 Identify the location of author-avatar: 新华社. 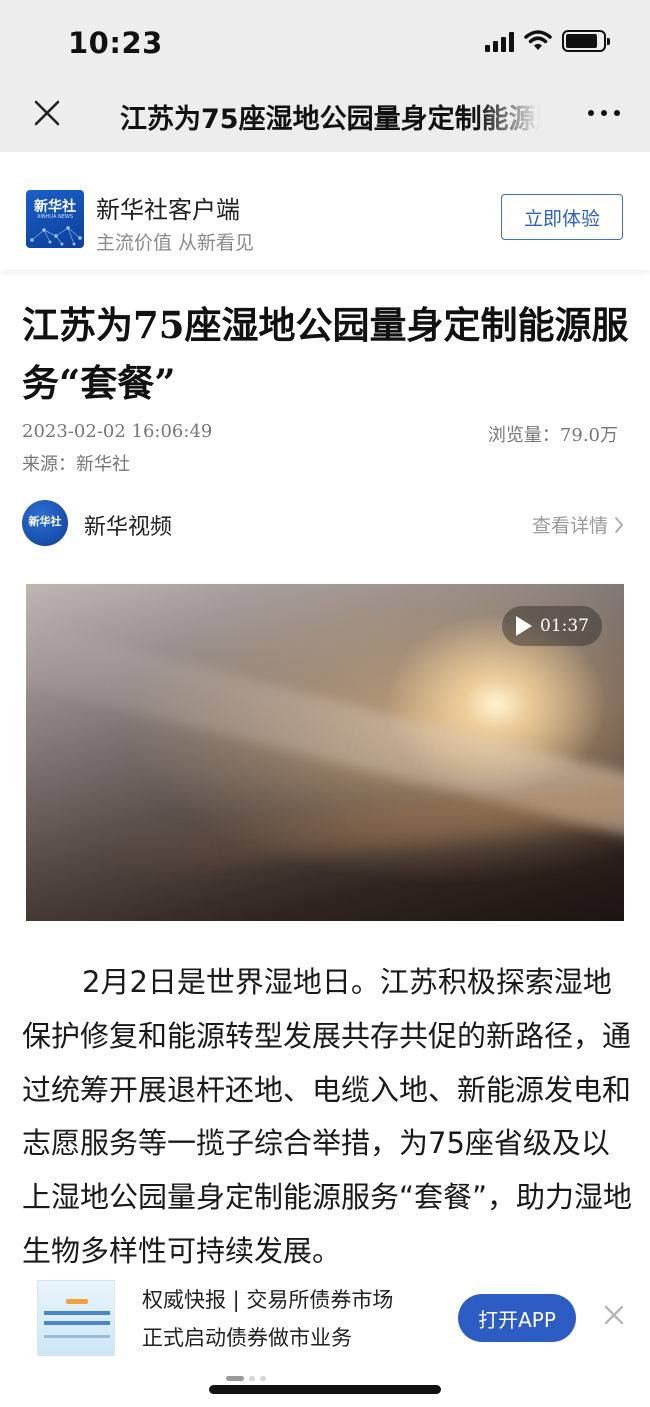
(45, 523).